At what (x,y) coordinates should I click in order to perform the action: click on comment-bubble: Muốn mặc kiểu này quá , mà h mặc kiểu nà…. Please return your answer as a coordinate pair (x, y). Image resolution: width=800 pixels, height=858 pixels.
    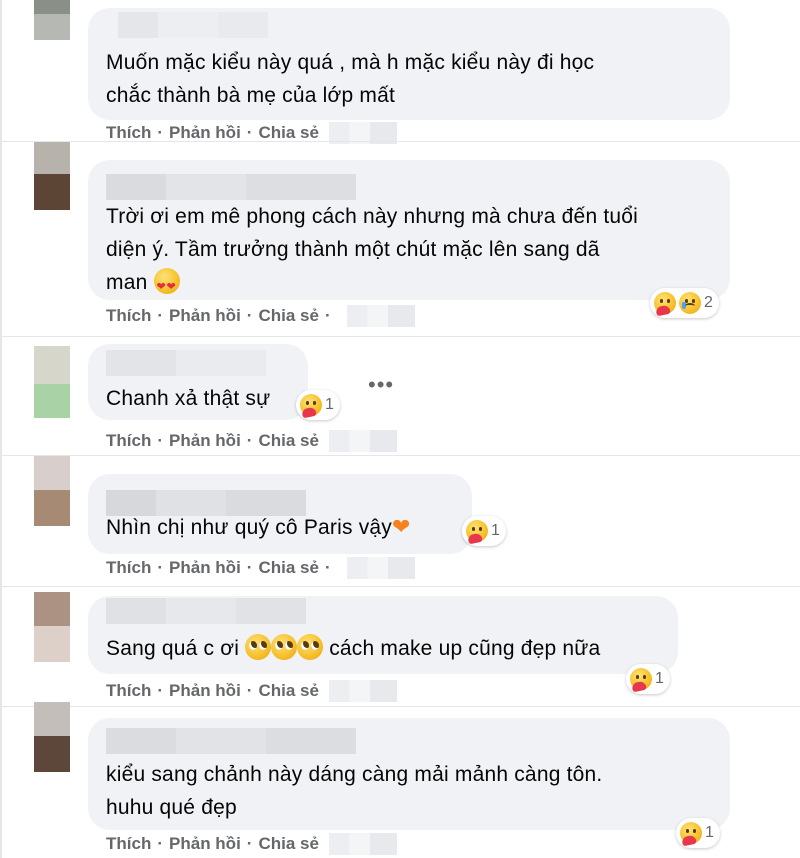
    Looking at the image, I should click on (409, 64).